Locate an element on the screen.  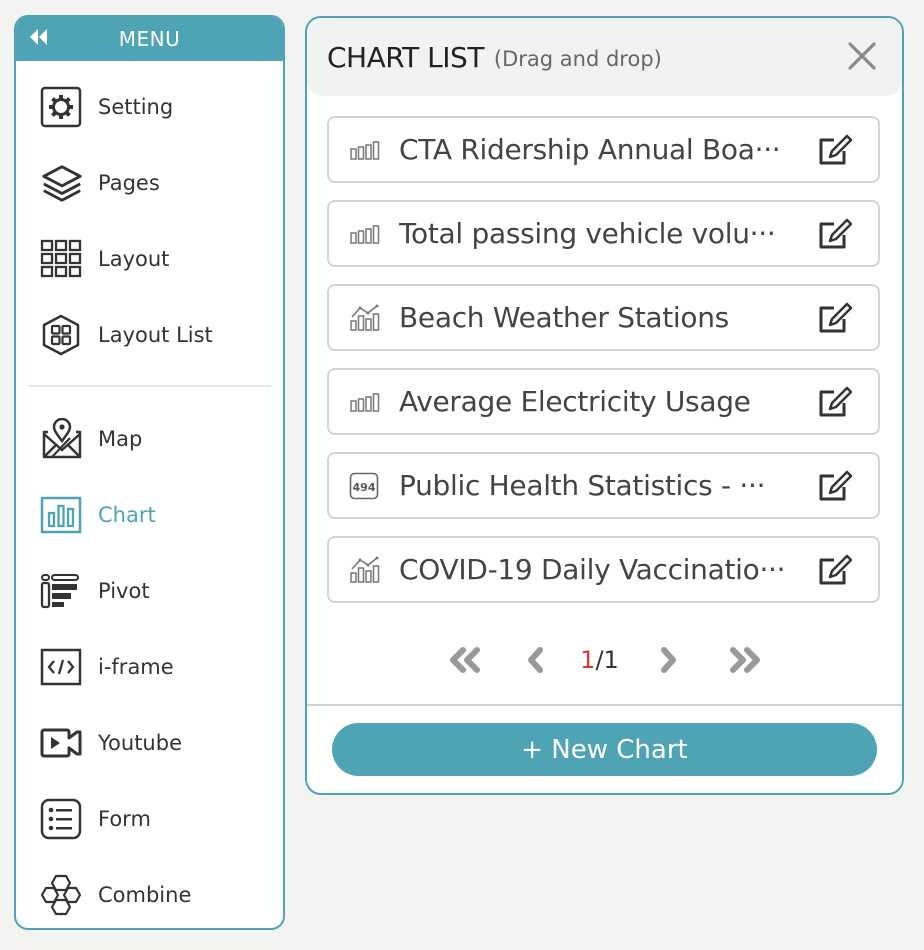
current-page: 1 is located at coordinates (588, 660).